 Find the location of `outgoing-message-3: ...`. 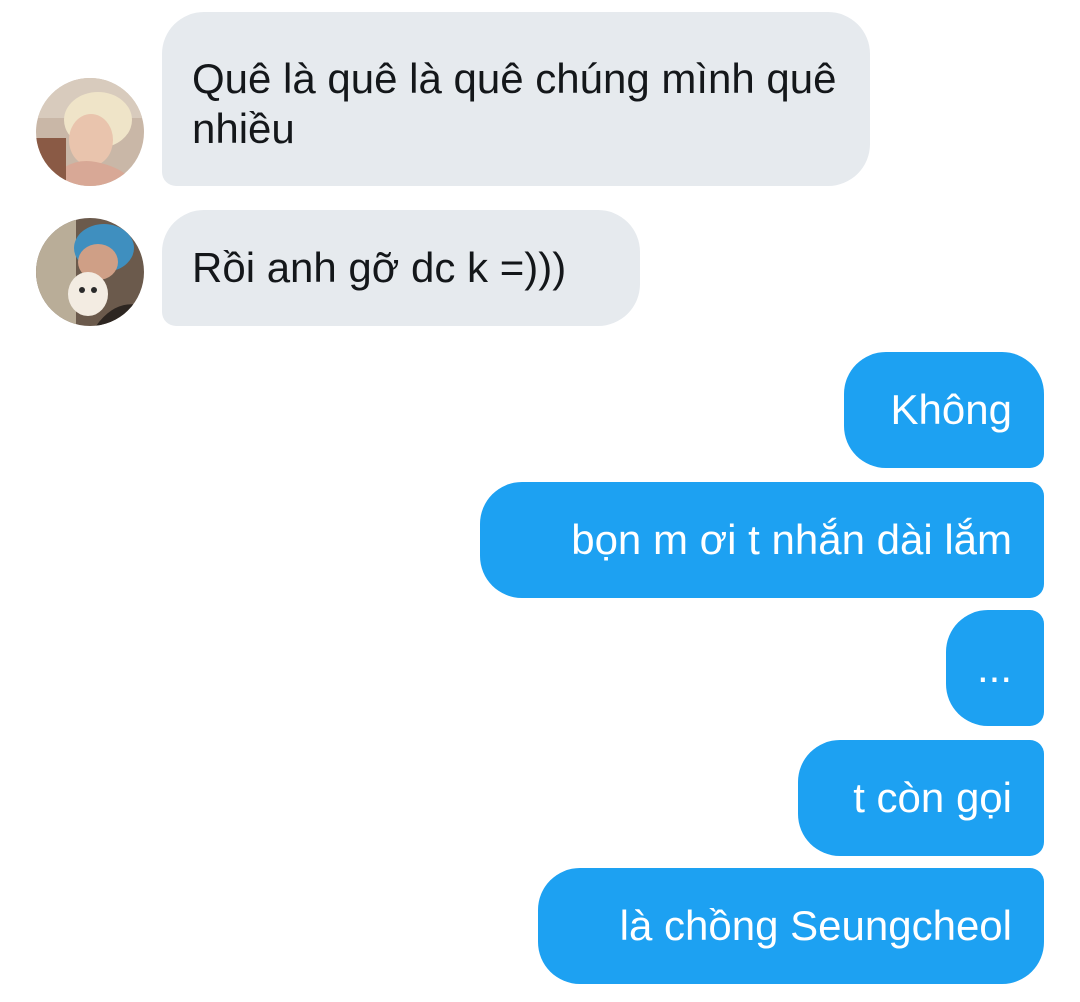

outgoing-message-3: ... is located at coordinates (995, 668).